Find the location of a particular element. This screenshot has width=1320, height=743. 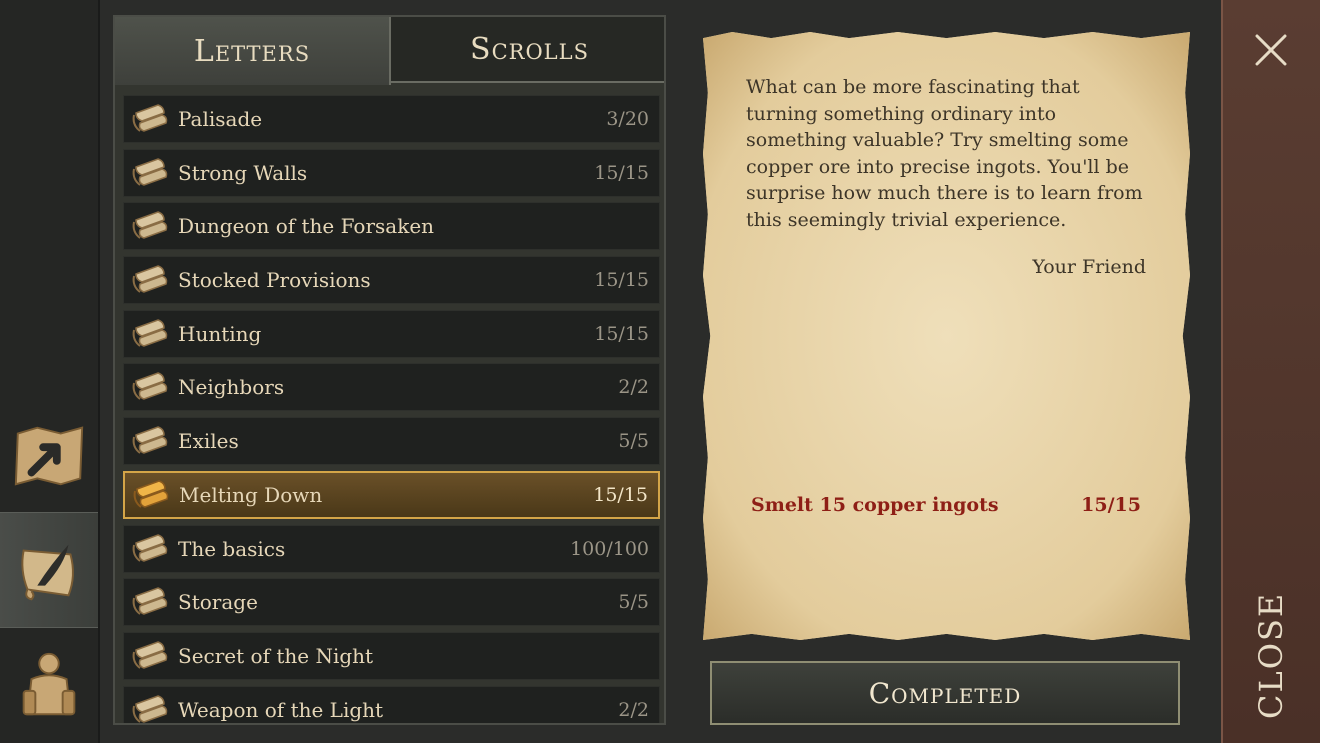

quest-name: Hunting is located at coordinates (220, 333).